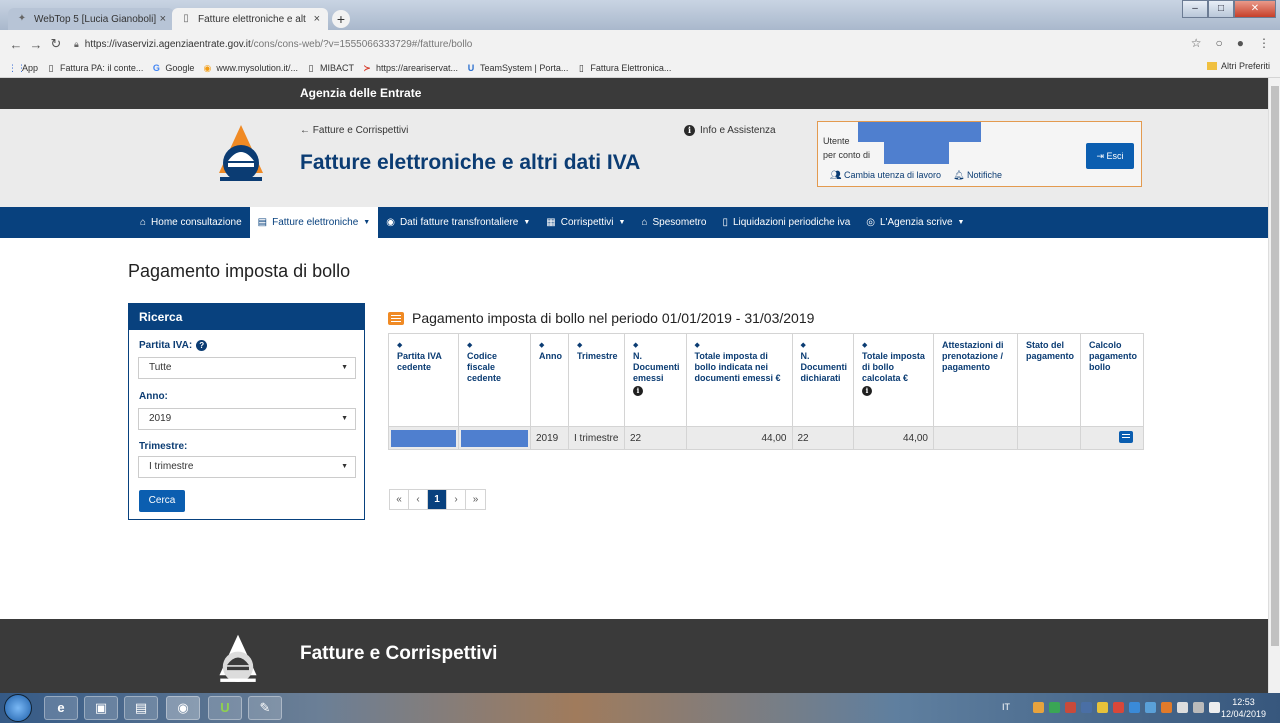 This screenshot has width=1280, height=723. Describe the element at coordinates (1243, 708) in the screenshot. I see `system-clock: 12:53 12/04/2019` at that location.